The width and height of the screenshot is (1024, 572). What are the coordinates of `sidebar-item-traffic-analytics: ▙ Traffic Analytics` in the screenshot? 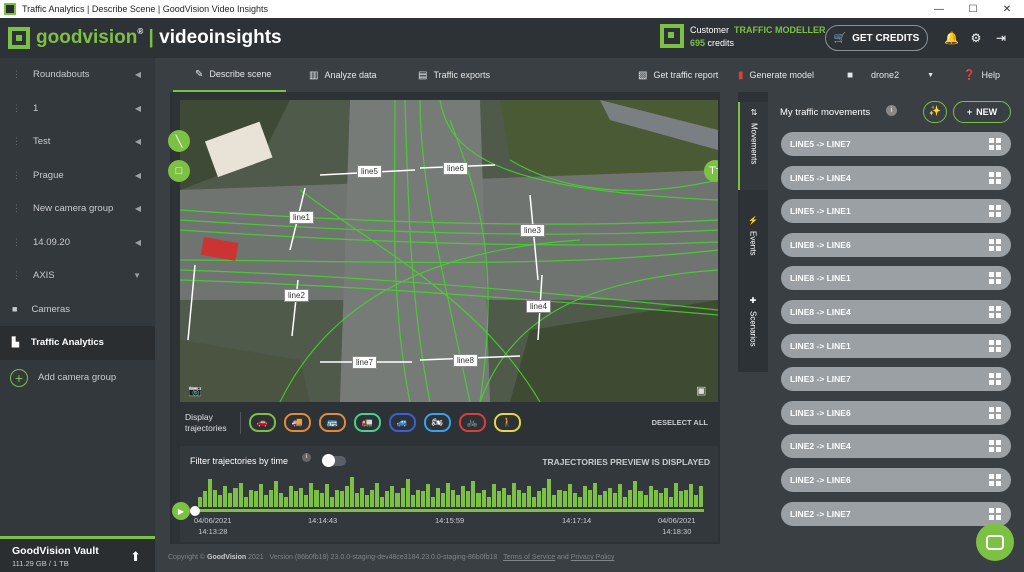 It's located at (77, 343).